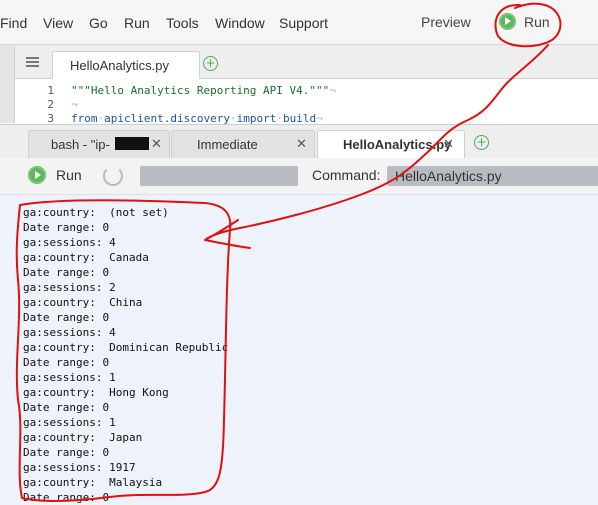  I want to click on side-panel-edge, so click(7, 84).